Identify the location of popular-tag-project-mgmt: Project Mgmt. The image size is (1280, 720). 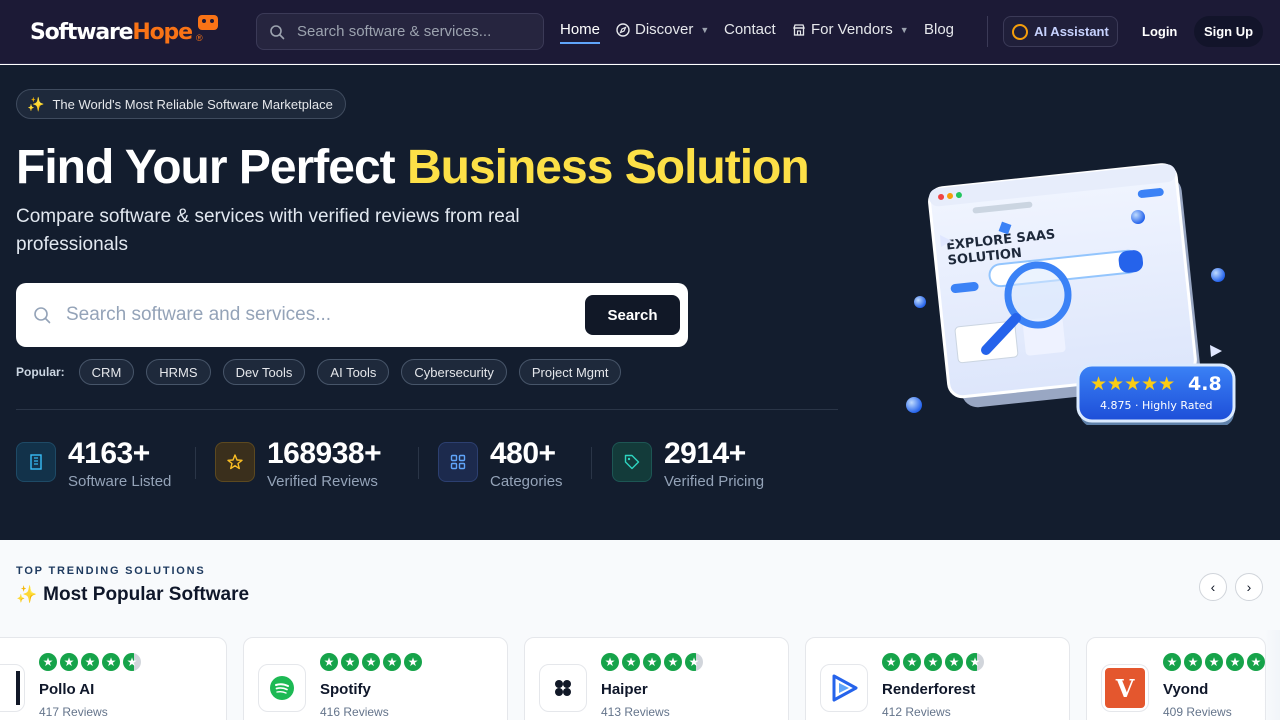
(570, 372).